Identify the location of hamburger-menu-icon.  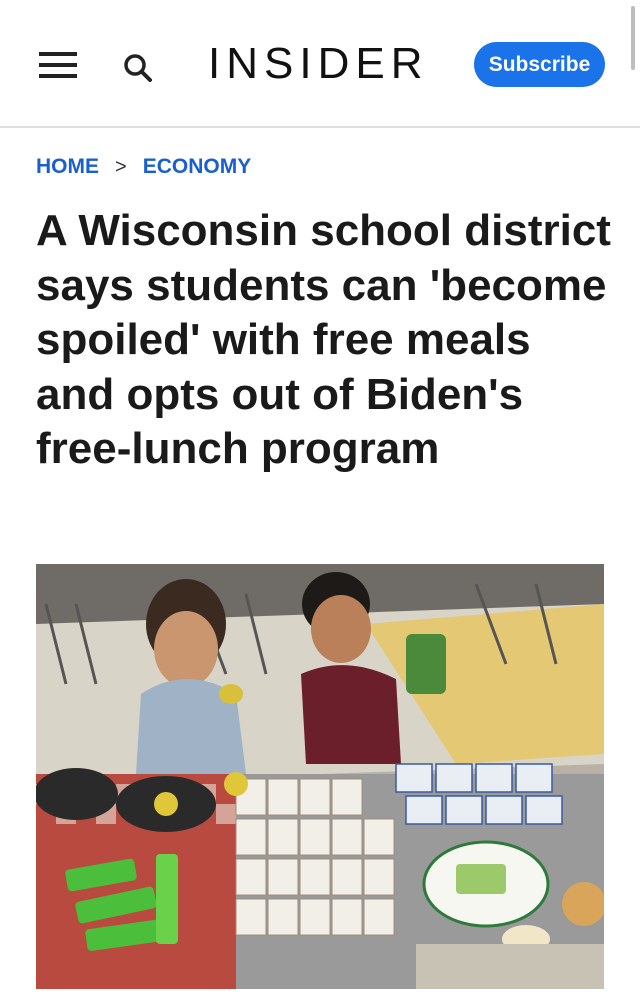
(59, 65).